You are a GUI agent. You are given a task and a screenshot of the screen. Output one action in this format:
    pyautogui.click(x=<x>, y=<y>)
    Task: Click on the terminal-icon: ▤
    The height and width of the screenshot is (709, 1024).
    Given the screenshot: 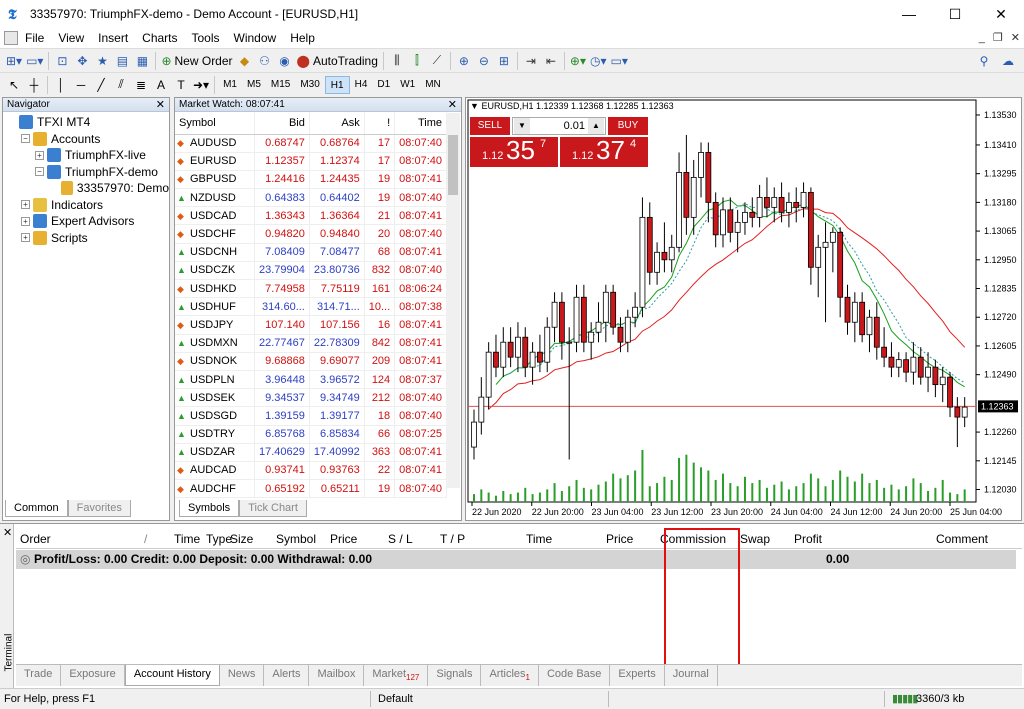 What is the action you would take?
    pyautogui.click(x=122, y=61)
    